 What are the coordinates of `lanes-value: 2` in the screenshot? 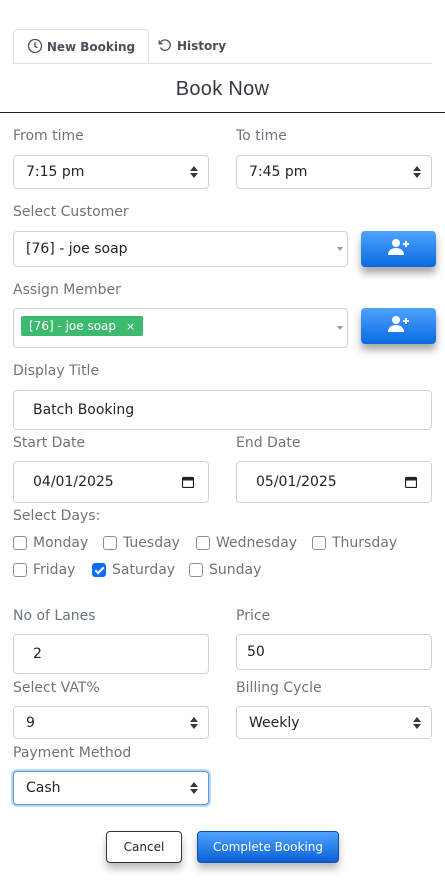 It's located at (37, 654).